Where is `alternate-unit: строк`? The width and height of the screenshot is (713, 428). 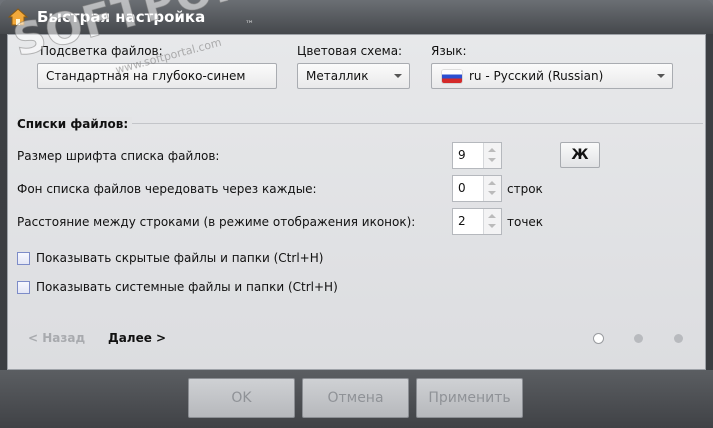
alternate-unit: строк is located at coordinates (525, 189).